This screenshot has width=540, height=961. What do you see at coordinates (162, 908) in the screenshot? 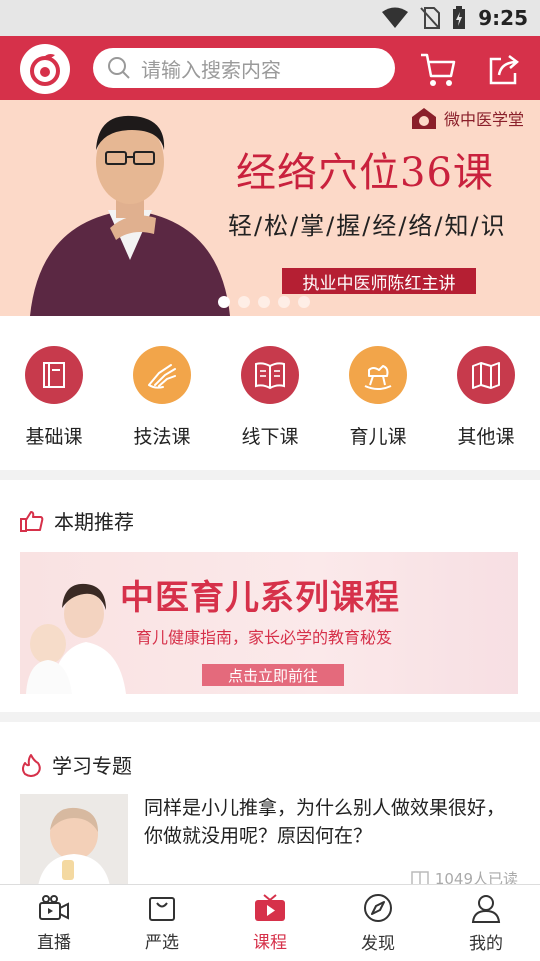
I see `shopping-bag-icon` at bounding box center [162, 908].